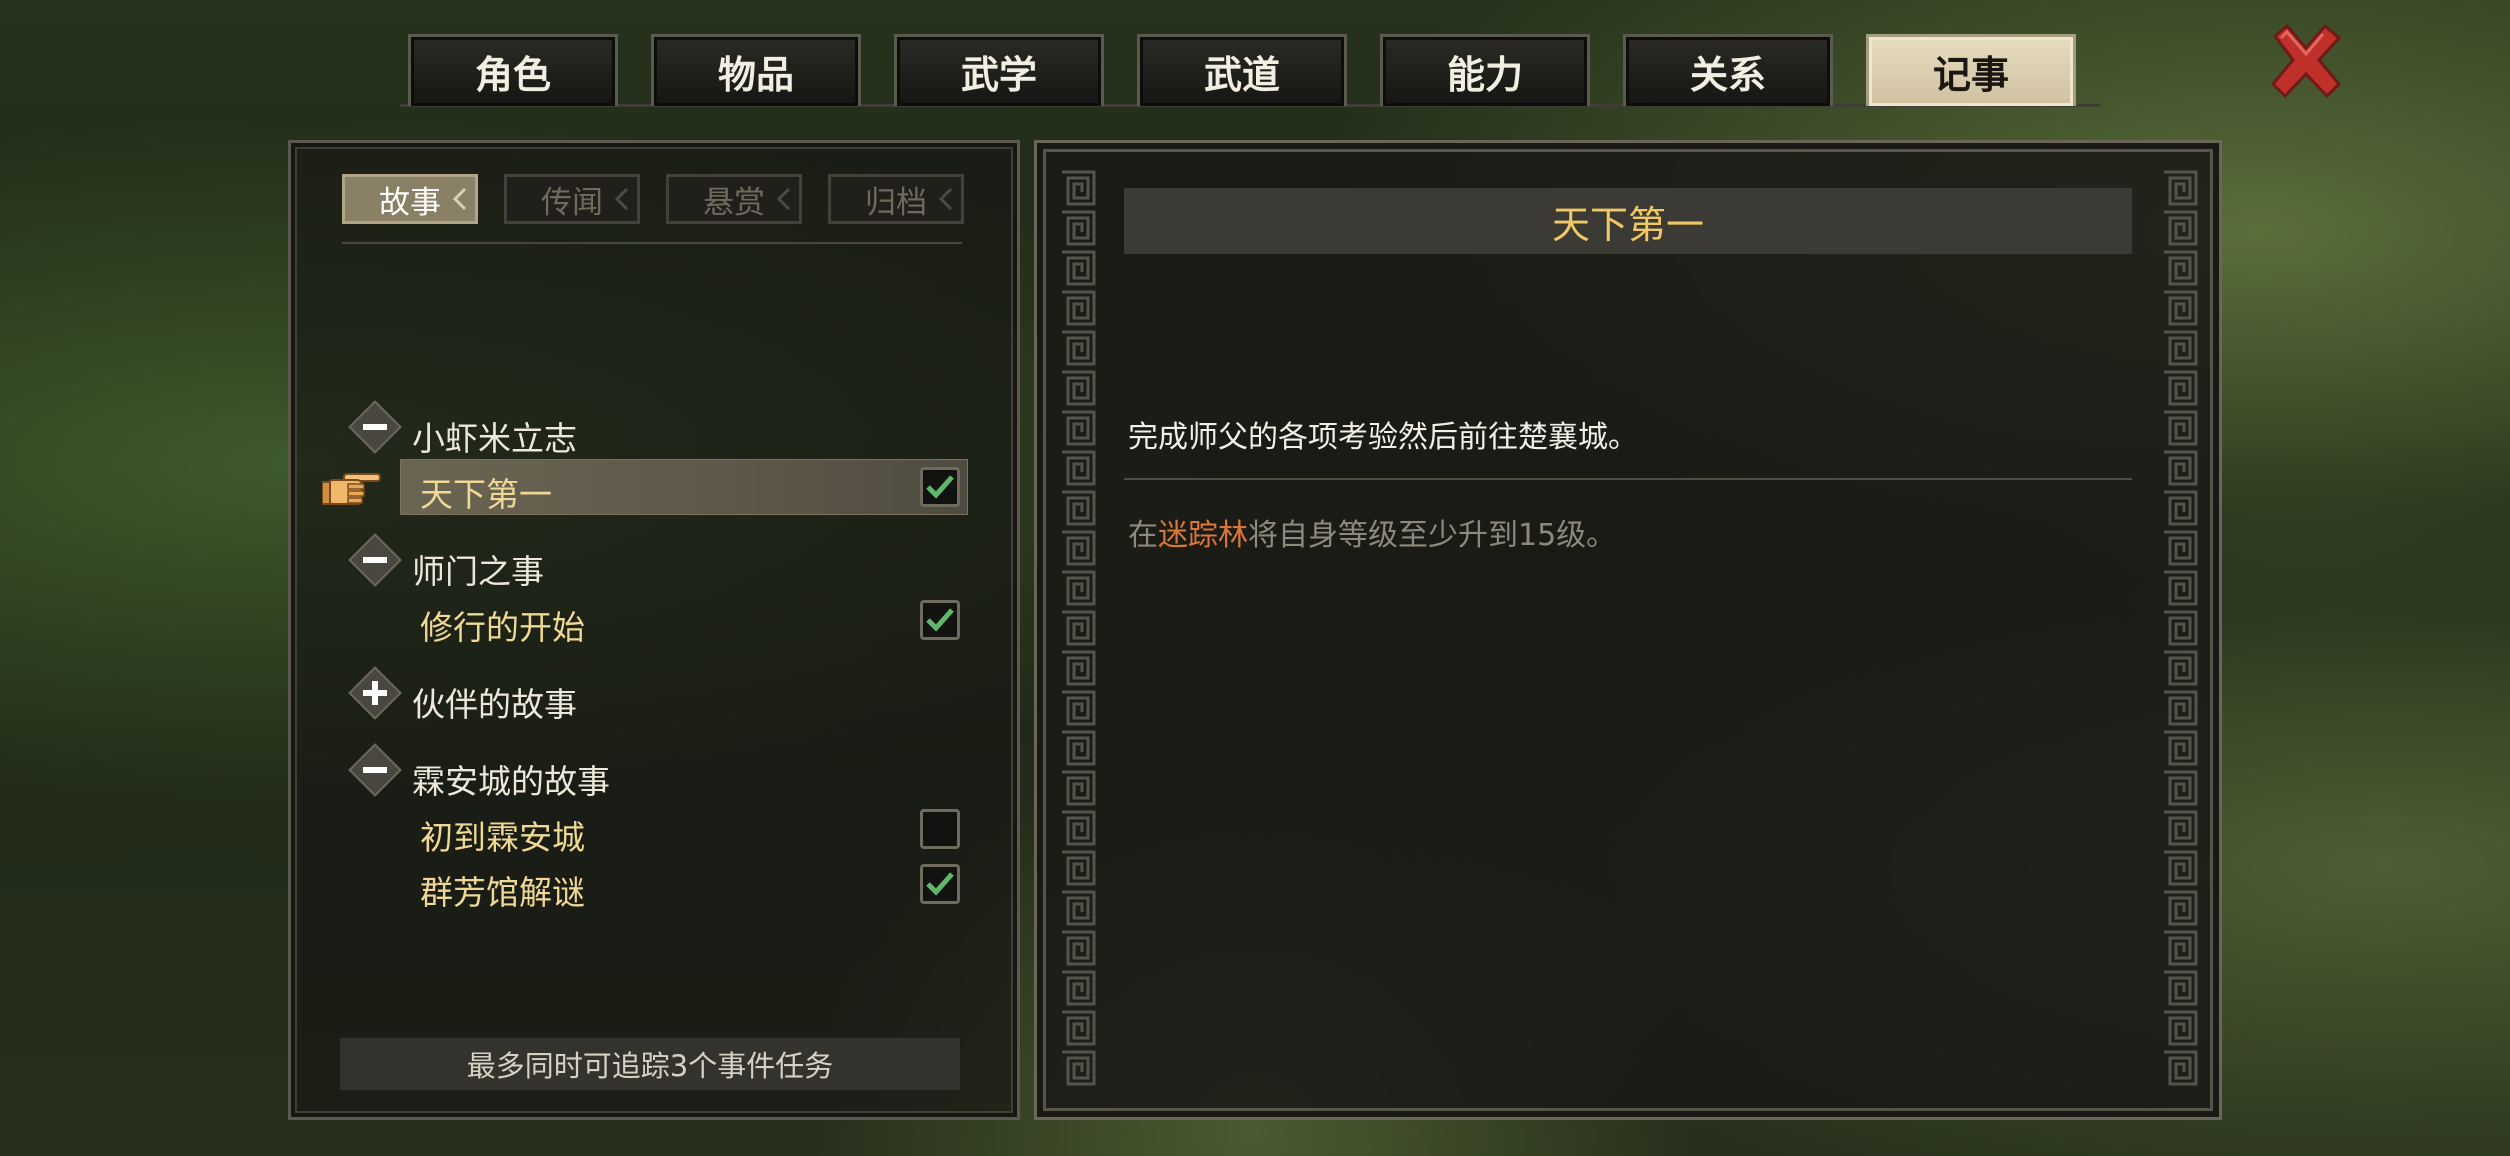  What do you see at coordinates (1432, 535) in the screenshot?
I see `objective-suffix: 将自身等级至少升到15级。` at bounding box center [1432, 535].